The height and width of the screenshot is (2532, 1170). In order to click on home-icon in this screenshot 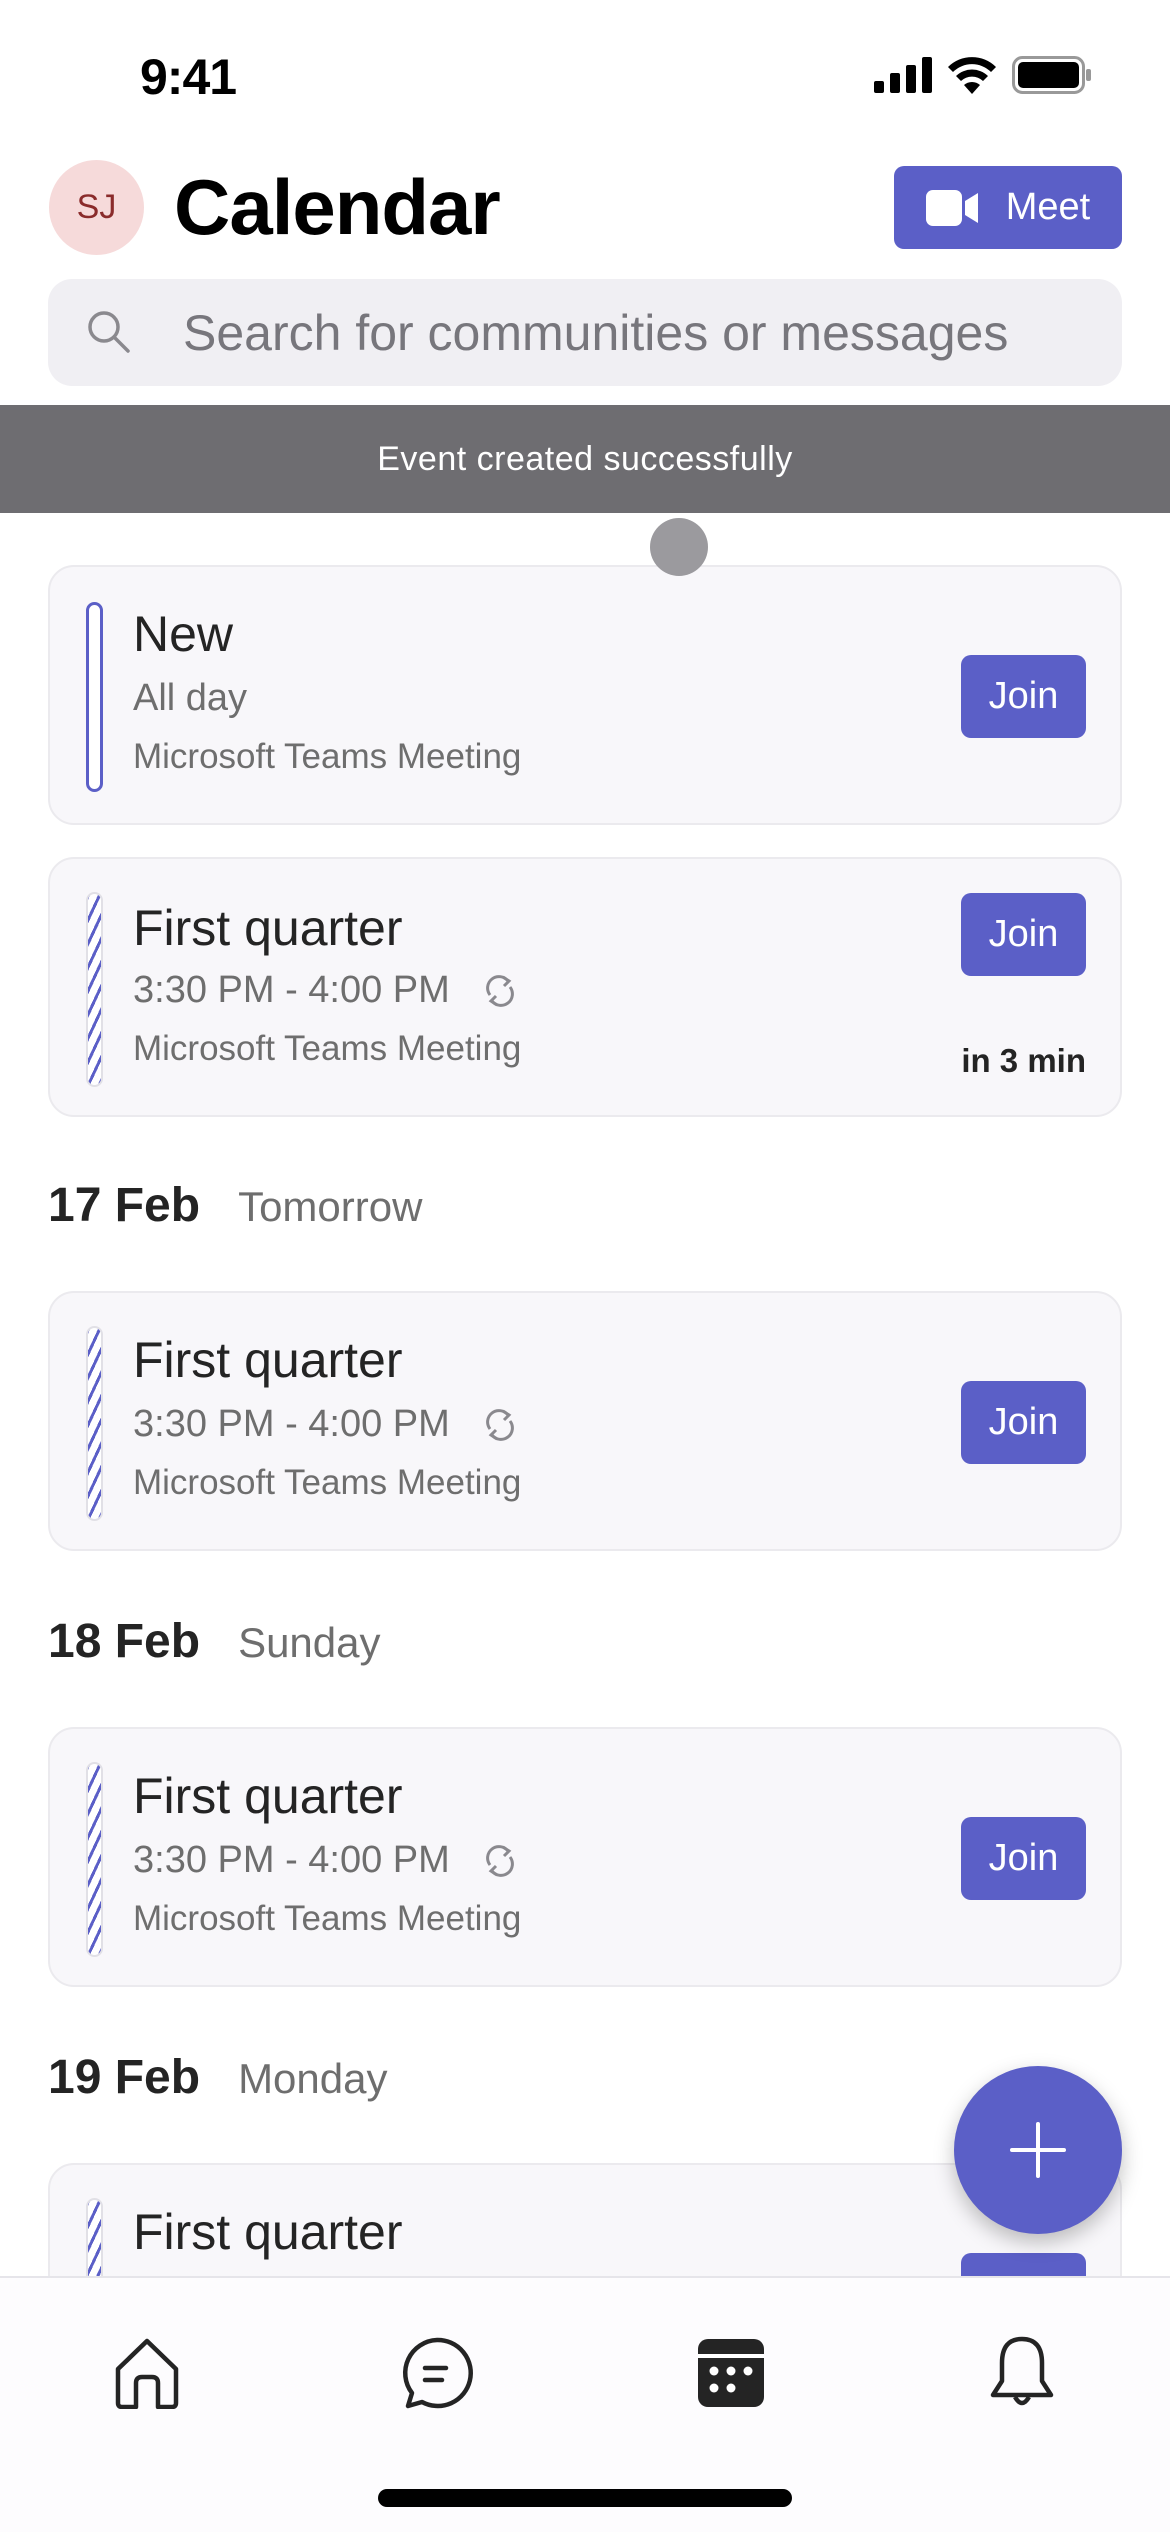, I will do `click(147, 2373)`.